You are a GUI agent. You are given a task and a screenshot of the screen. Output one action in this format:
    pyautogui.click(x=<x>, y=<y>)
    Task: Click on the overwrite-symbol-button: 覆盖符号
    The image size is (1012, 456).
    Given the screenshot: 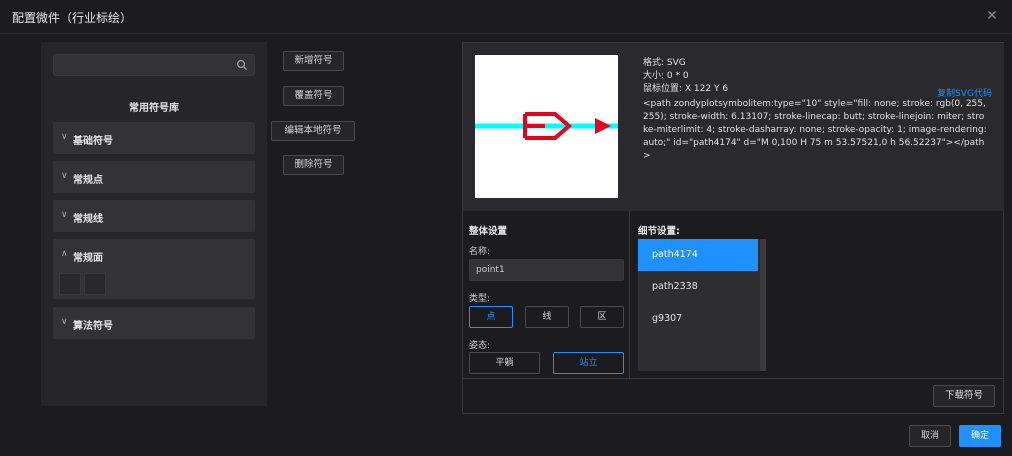 What is the action you would take?
    pyautogui.click(x=313, y=96)
    